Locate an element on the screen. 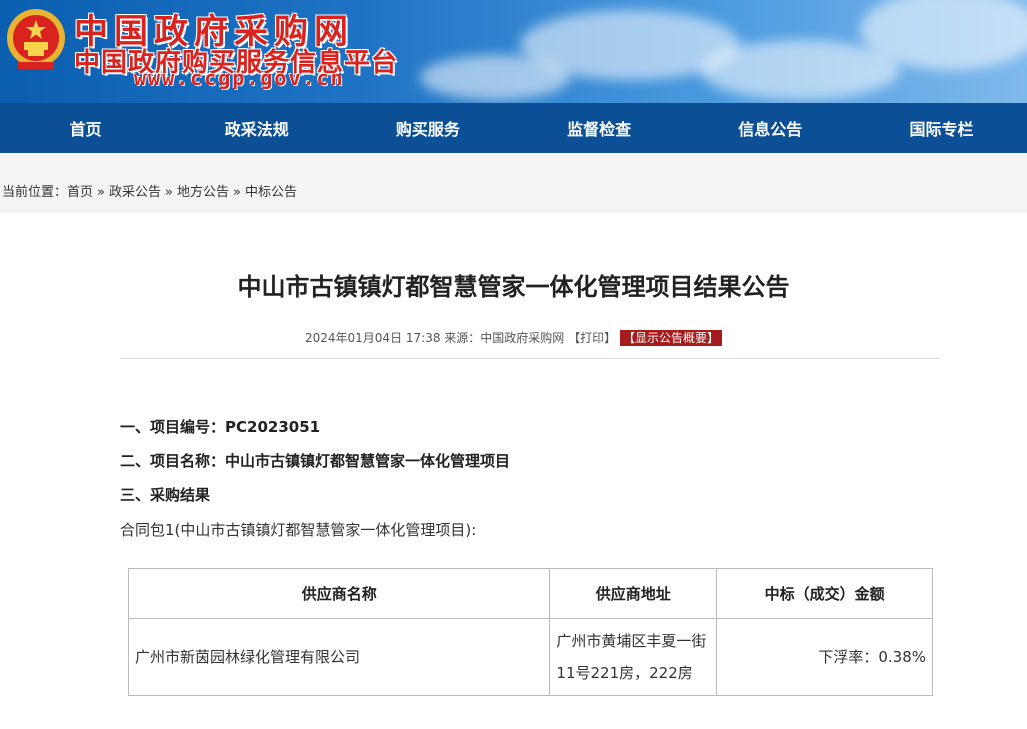  national-emblem-icon is located at coordinates (36, 39).